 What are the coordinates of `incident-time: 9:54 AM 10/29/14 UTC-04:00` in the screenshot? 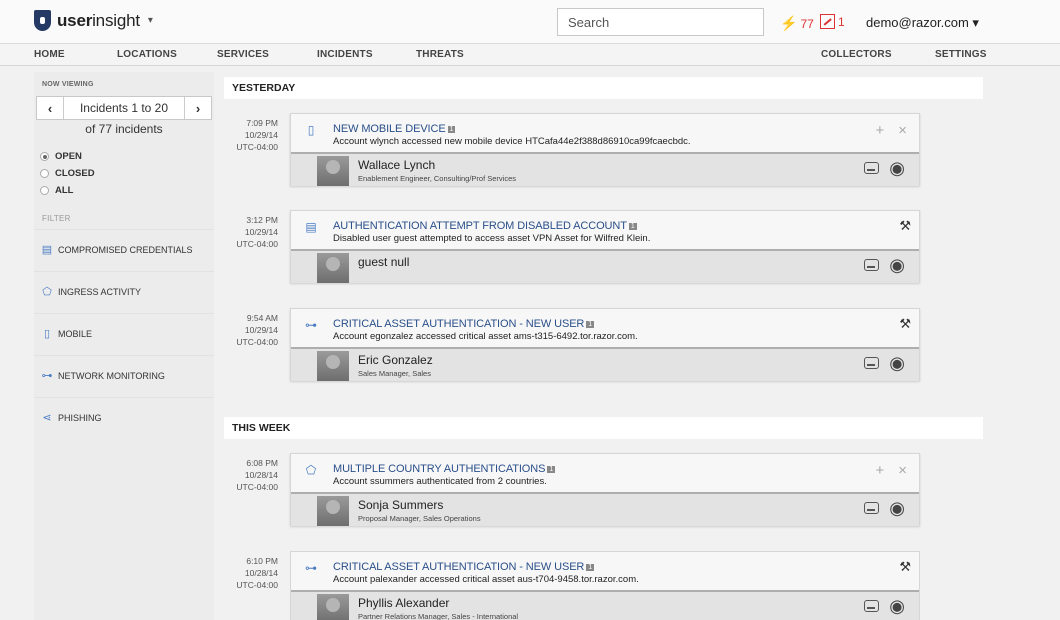 It's located at (257, 330).